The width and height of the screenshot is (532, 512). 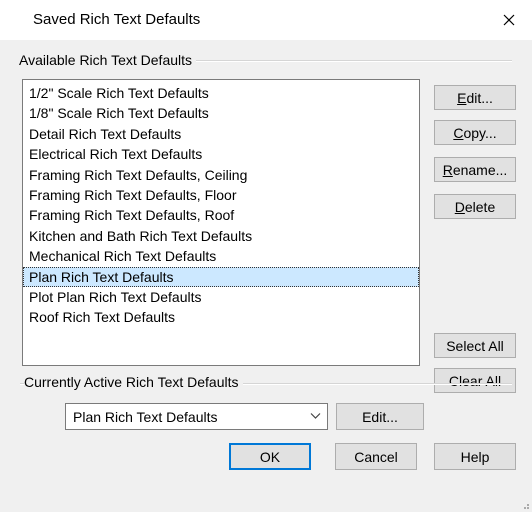 What do you see at coordinates (266, 20) in the screenshot?
I see `title-bar: Saved Rich Text Defaults` at bounding box center [266, 20].